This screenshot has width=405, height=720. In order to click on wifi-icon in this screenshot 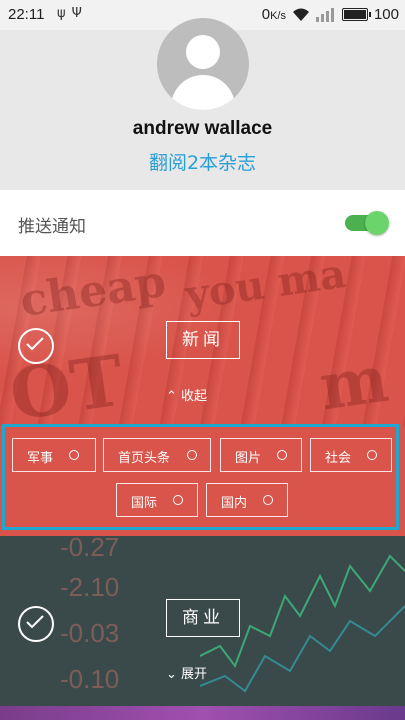, I will do `click(300, 14)`.